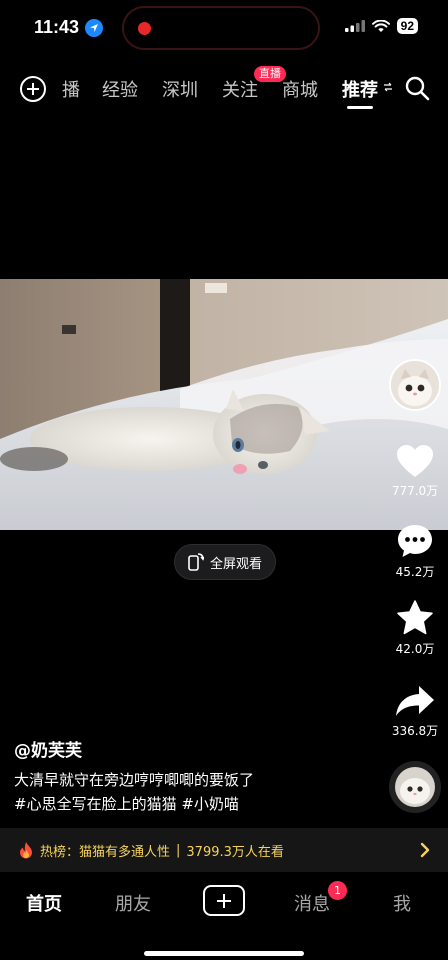 This screenshot has height=960, width=448. I want to click on tab-following: 关注, so click(240, 89).